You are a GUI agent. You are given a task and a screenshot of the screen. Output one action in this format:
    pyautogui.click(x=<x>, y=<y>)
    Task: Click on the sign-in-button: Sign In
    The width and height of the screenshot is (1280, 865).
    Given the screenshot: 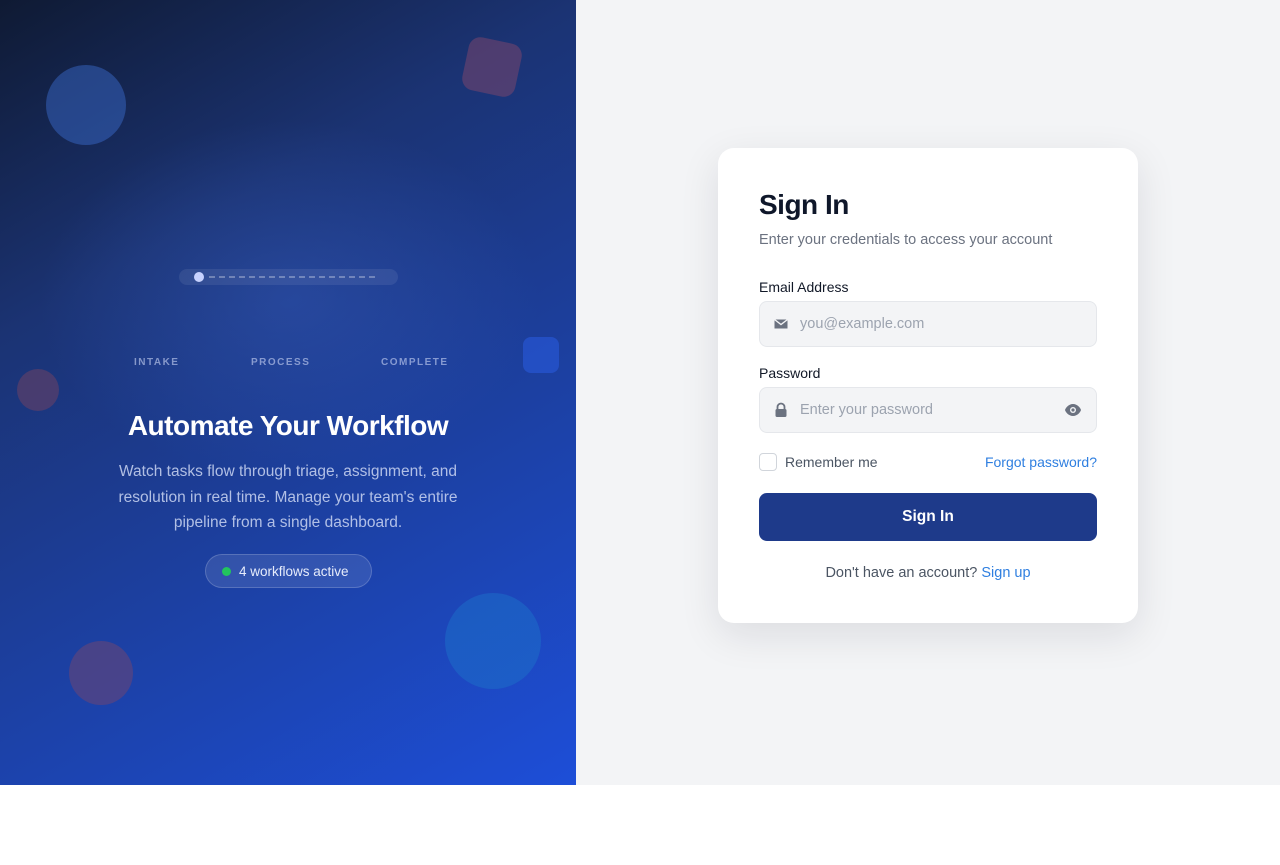 What is the action you would take?
    pyautogui.click(x=928, y=517)
    